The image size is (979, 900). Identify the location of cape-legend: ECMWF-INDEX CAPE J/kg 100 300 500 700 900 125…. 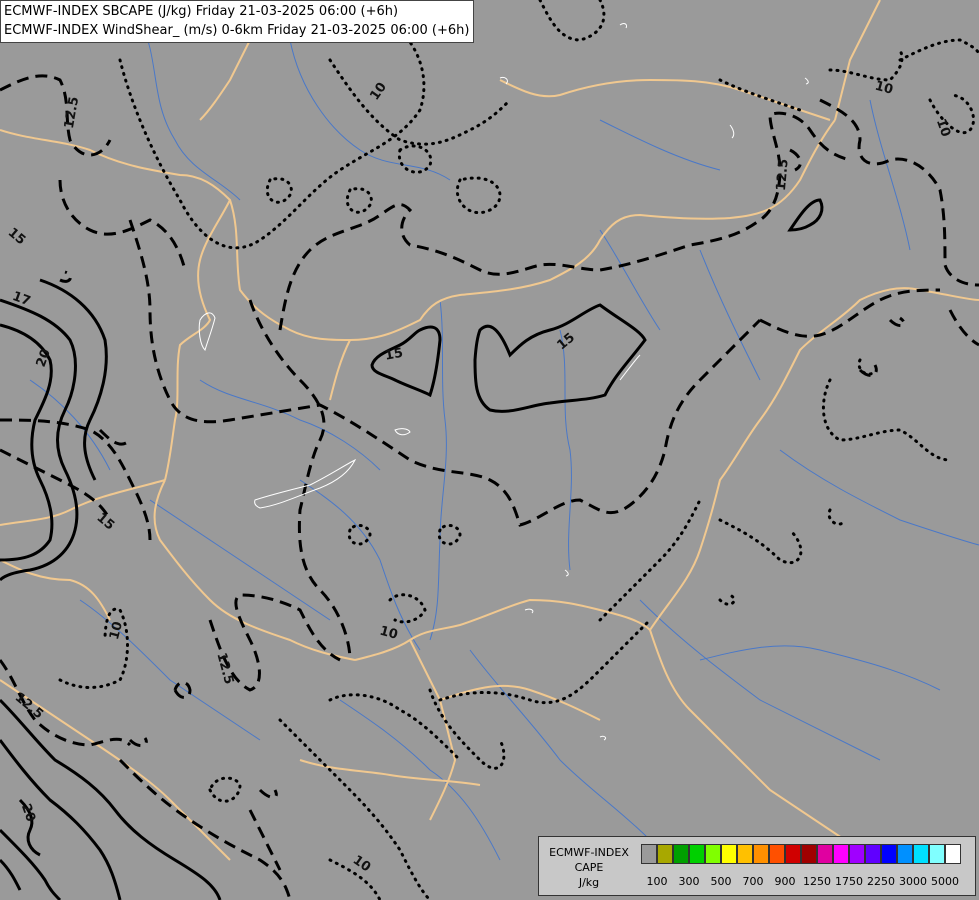
(757, 866).